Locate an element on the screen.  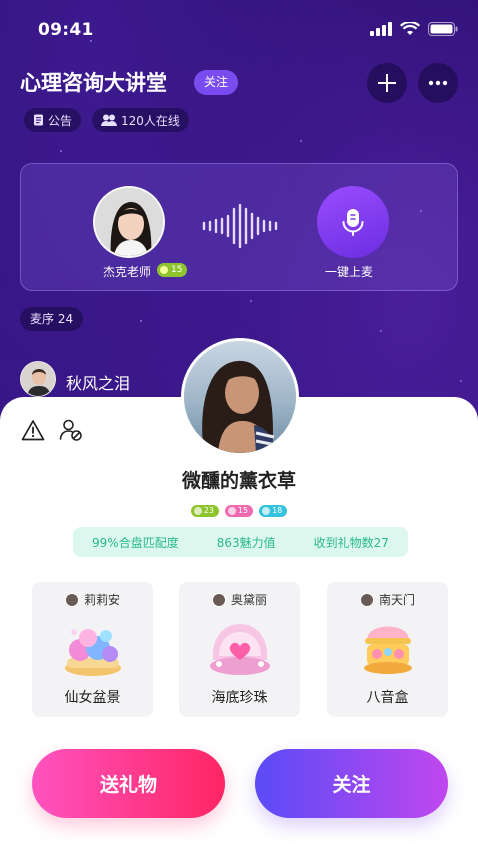
match-rate: 99%合盘匹配度 is located at coordinates (135, 542).